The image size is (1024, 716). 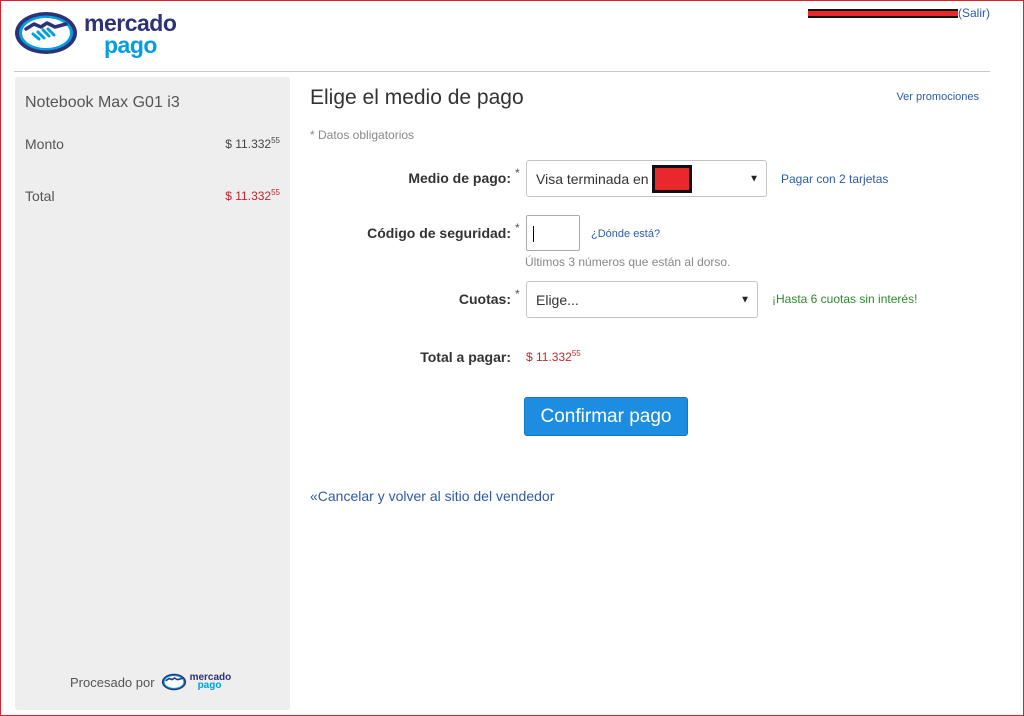 What do you see at coordinates (152, 196) in the screenshot?
I see `total-row: Total $ 11.33255` at bounding box center [152, 196].